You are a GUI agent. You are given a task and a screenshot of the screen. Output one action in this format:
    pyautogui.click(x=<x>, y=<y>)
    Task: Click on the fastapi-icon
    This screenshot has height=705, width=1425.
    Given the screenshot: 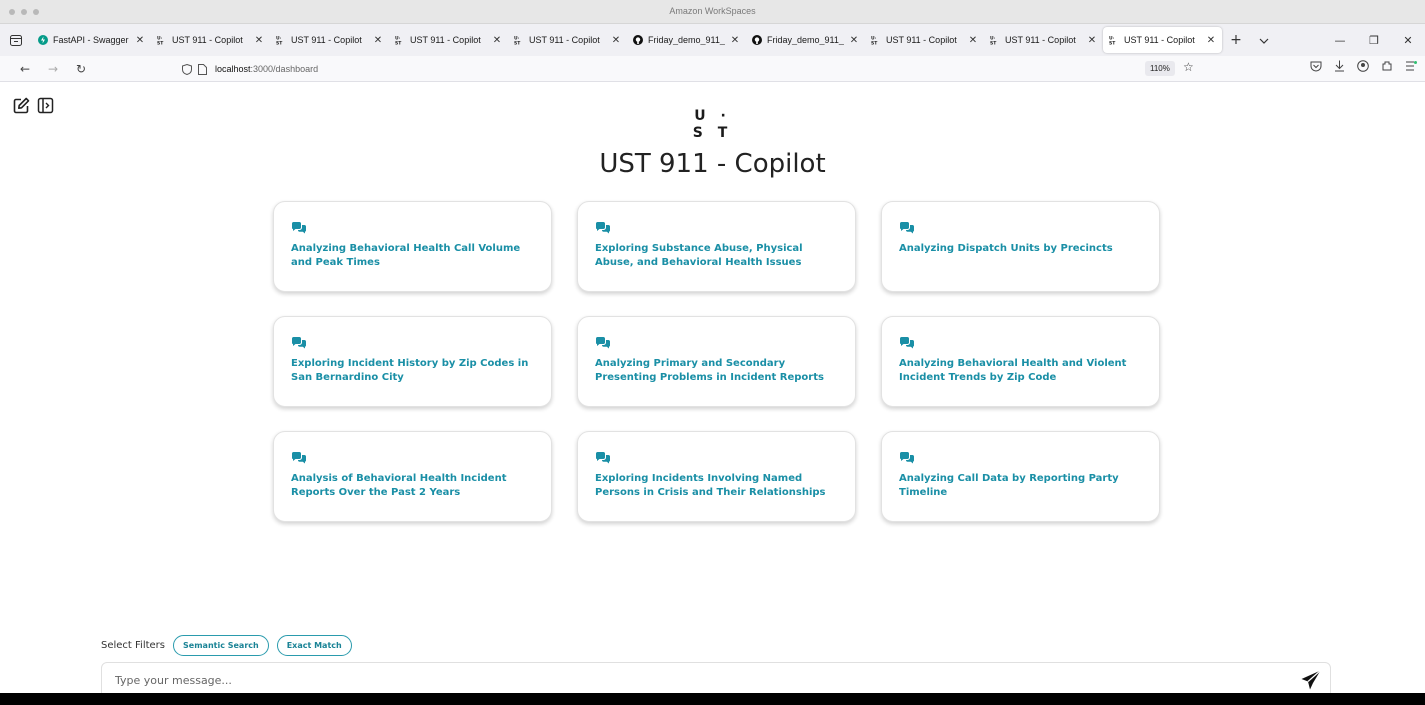 What is the action you would take?
    pyautogui.click(x=43, y=40)
    